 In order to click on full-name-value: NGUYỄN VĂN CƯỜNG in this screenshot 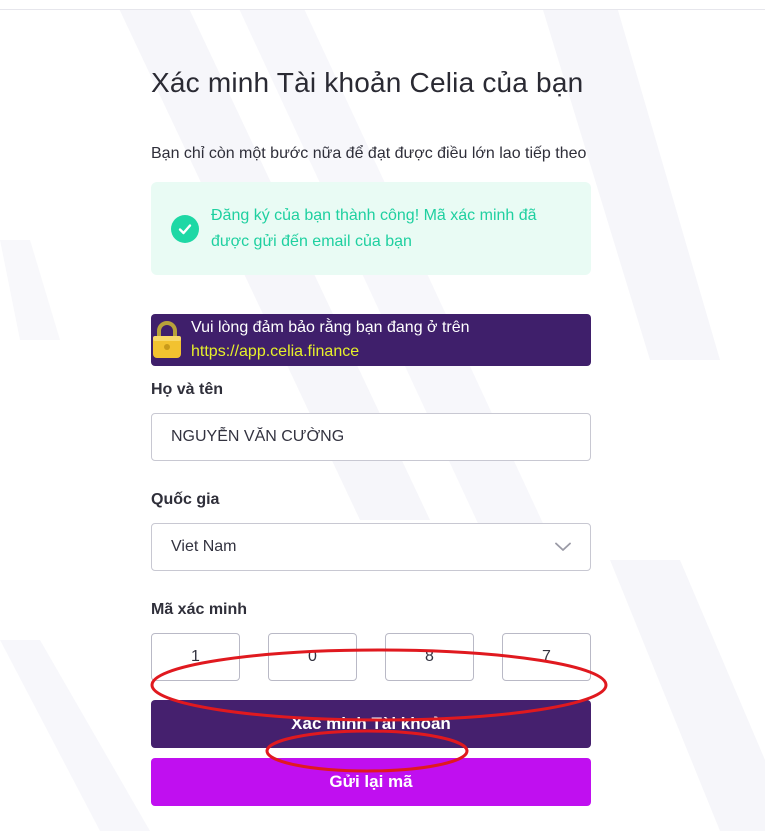, I will do `click(258, 436)`.